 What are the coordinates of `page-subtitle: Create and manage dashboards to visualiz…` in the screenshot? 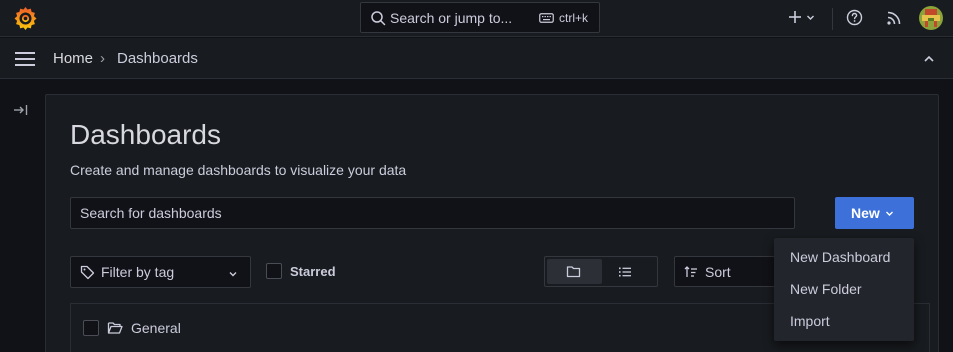 It's located at (238, 170).